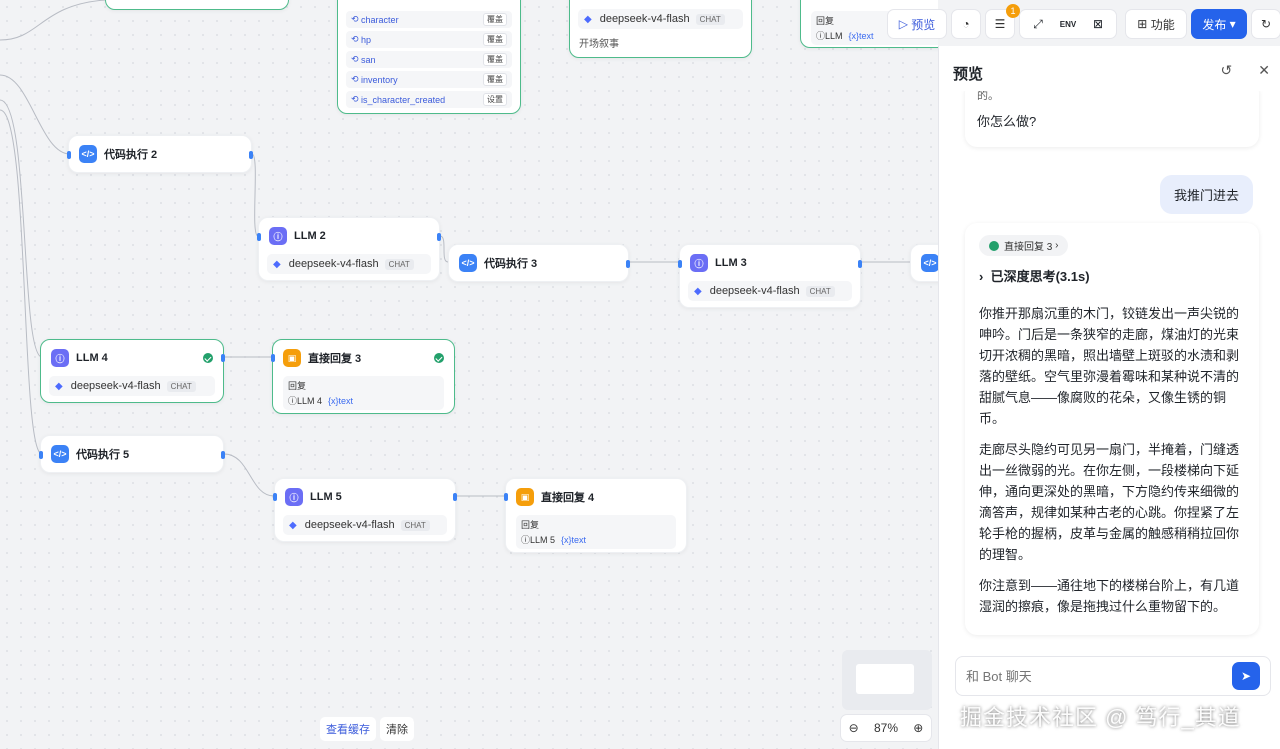 This screenshot has height=749, width=1280. What do you see at coordinates (770, 276) in the screenshot?
I see `llm-node-3: ⓘ LLM 3 ◆ deepseek-v4-flash CHAT` at bounding box center [770, 276].